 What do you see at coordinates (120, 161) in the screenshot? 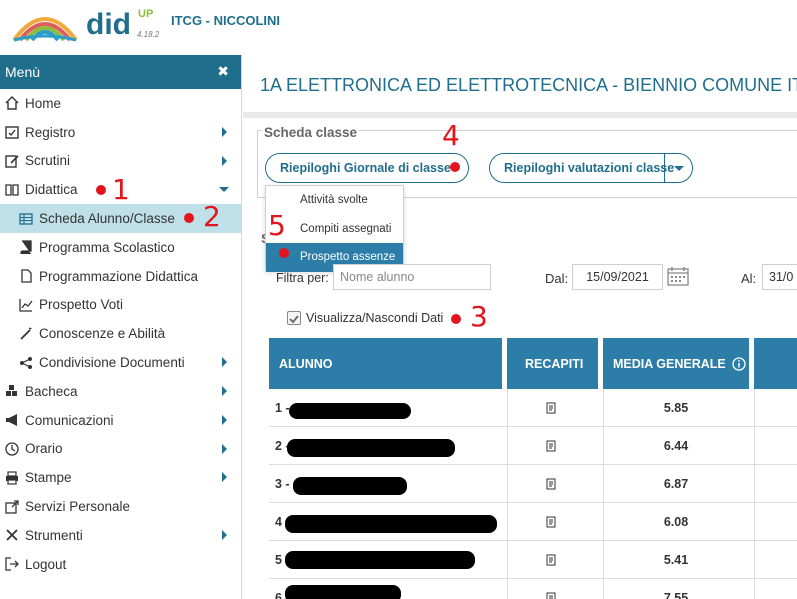
I see `sidebar-item-scrutini: Scrutini` at bounding box center [120, 161].